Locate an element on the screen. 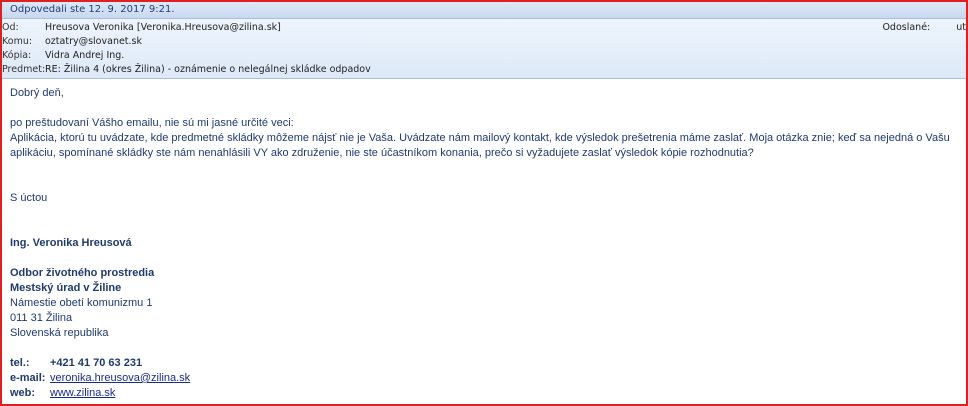 The width and height of the screenshot is (968, 406). to-value: oztatry@slovanet.sk is located at coordinates (93, 42).